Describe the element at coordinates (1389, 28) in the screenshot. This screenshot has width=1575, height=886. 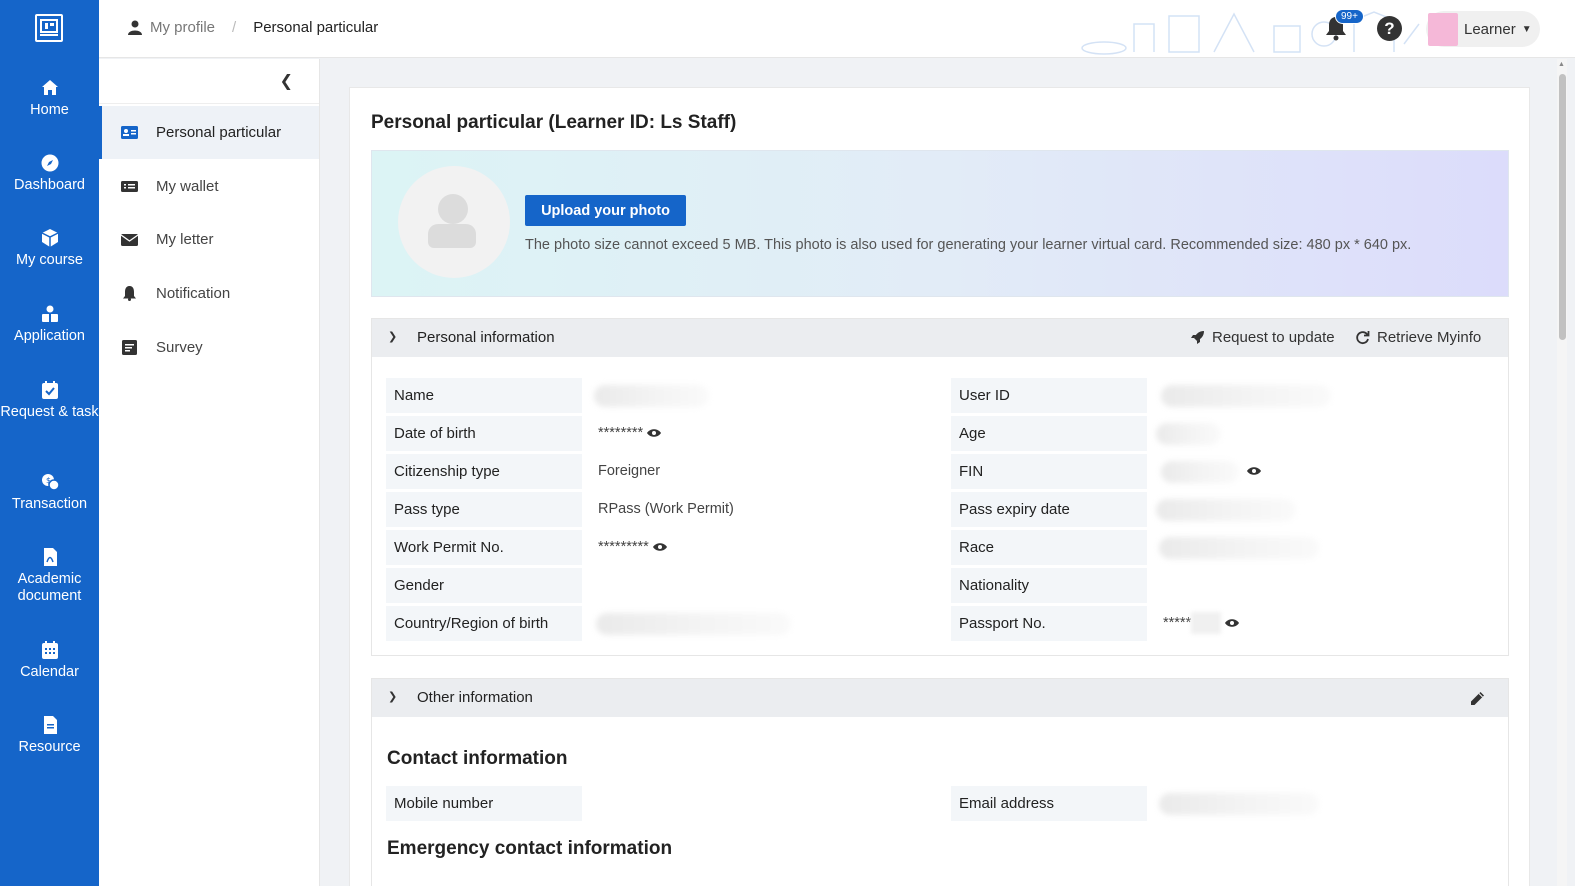
I see `help-icon: ?` at that location.